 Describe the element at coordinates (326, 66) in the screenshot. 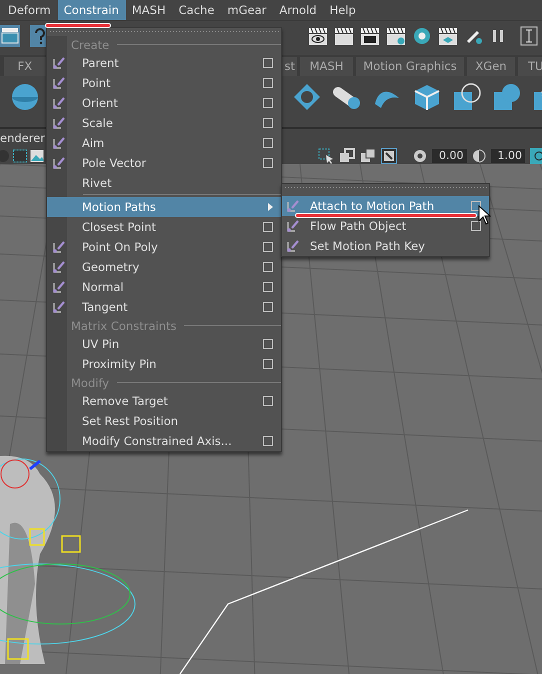

I see `shelf-tab: MASH` at that location.